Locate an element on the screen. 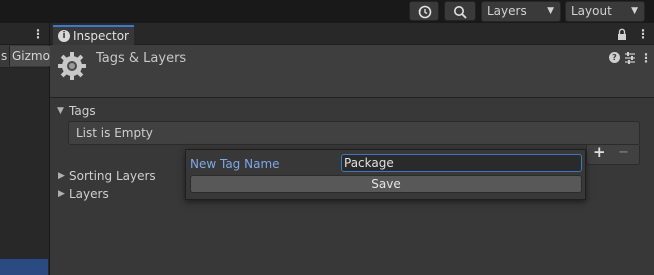 The image size is (654, 275). search-button is located at coordinates (460, 11).